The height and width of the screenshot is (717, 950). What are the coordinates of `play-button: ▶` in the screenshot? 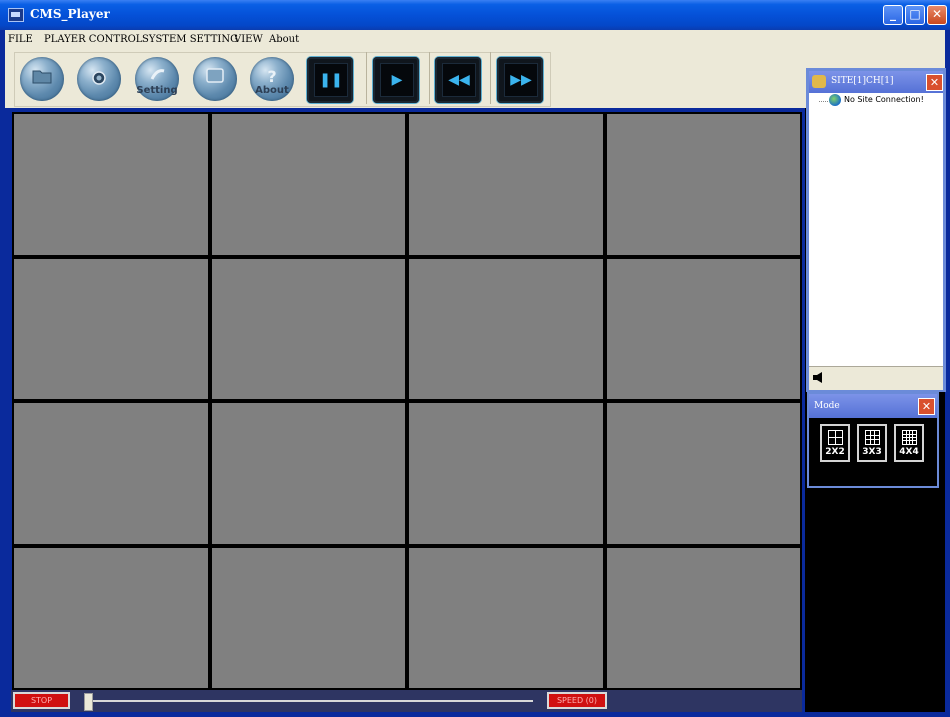 It's located at (396, 80).